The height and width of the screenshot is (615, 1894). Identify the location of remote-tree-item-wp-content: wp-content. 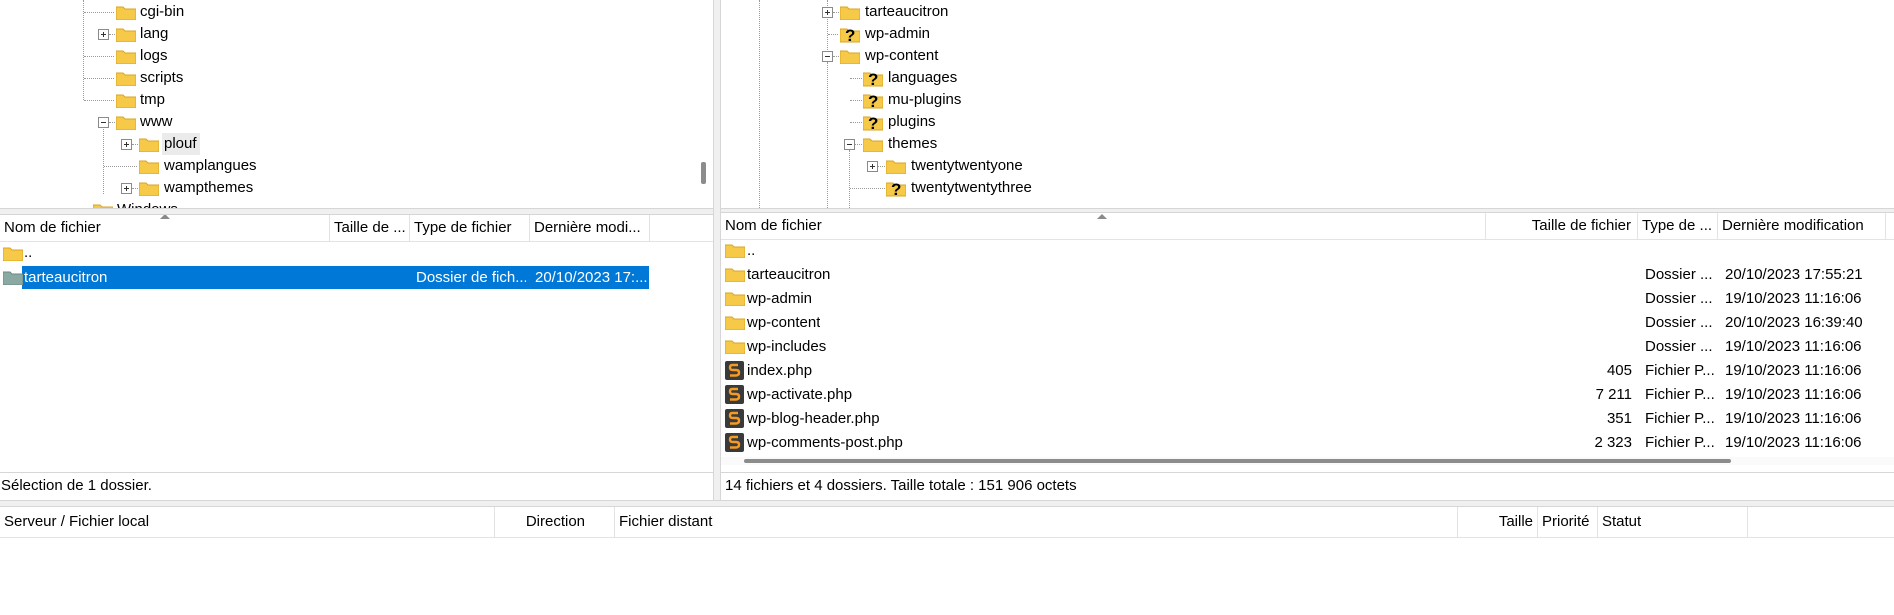
(1302, 56).